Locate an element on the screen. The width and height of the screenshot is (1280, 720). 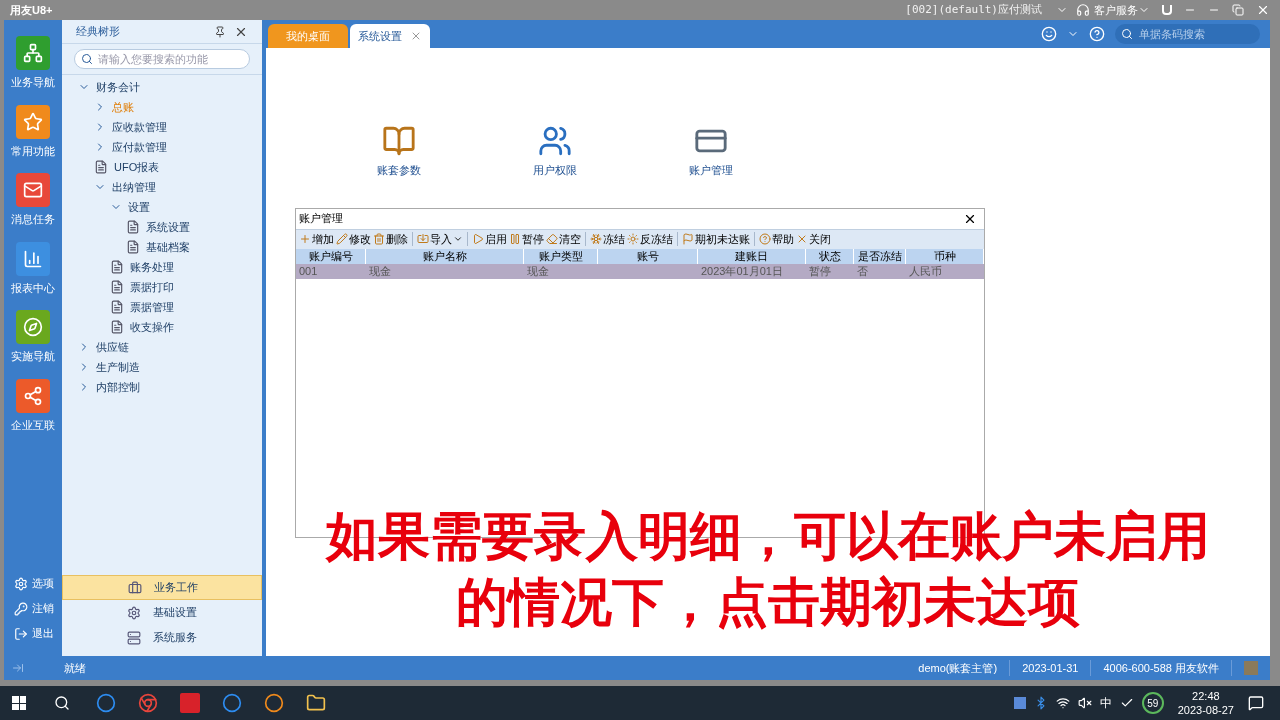
rail-action: 注销 is located at coordinates (43, 608).